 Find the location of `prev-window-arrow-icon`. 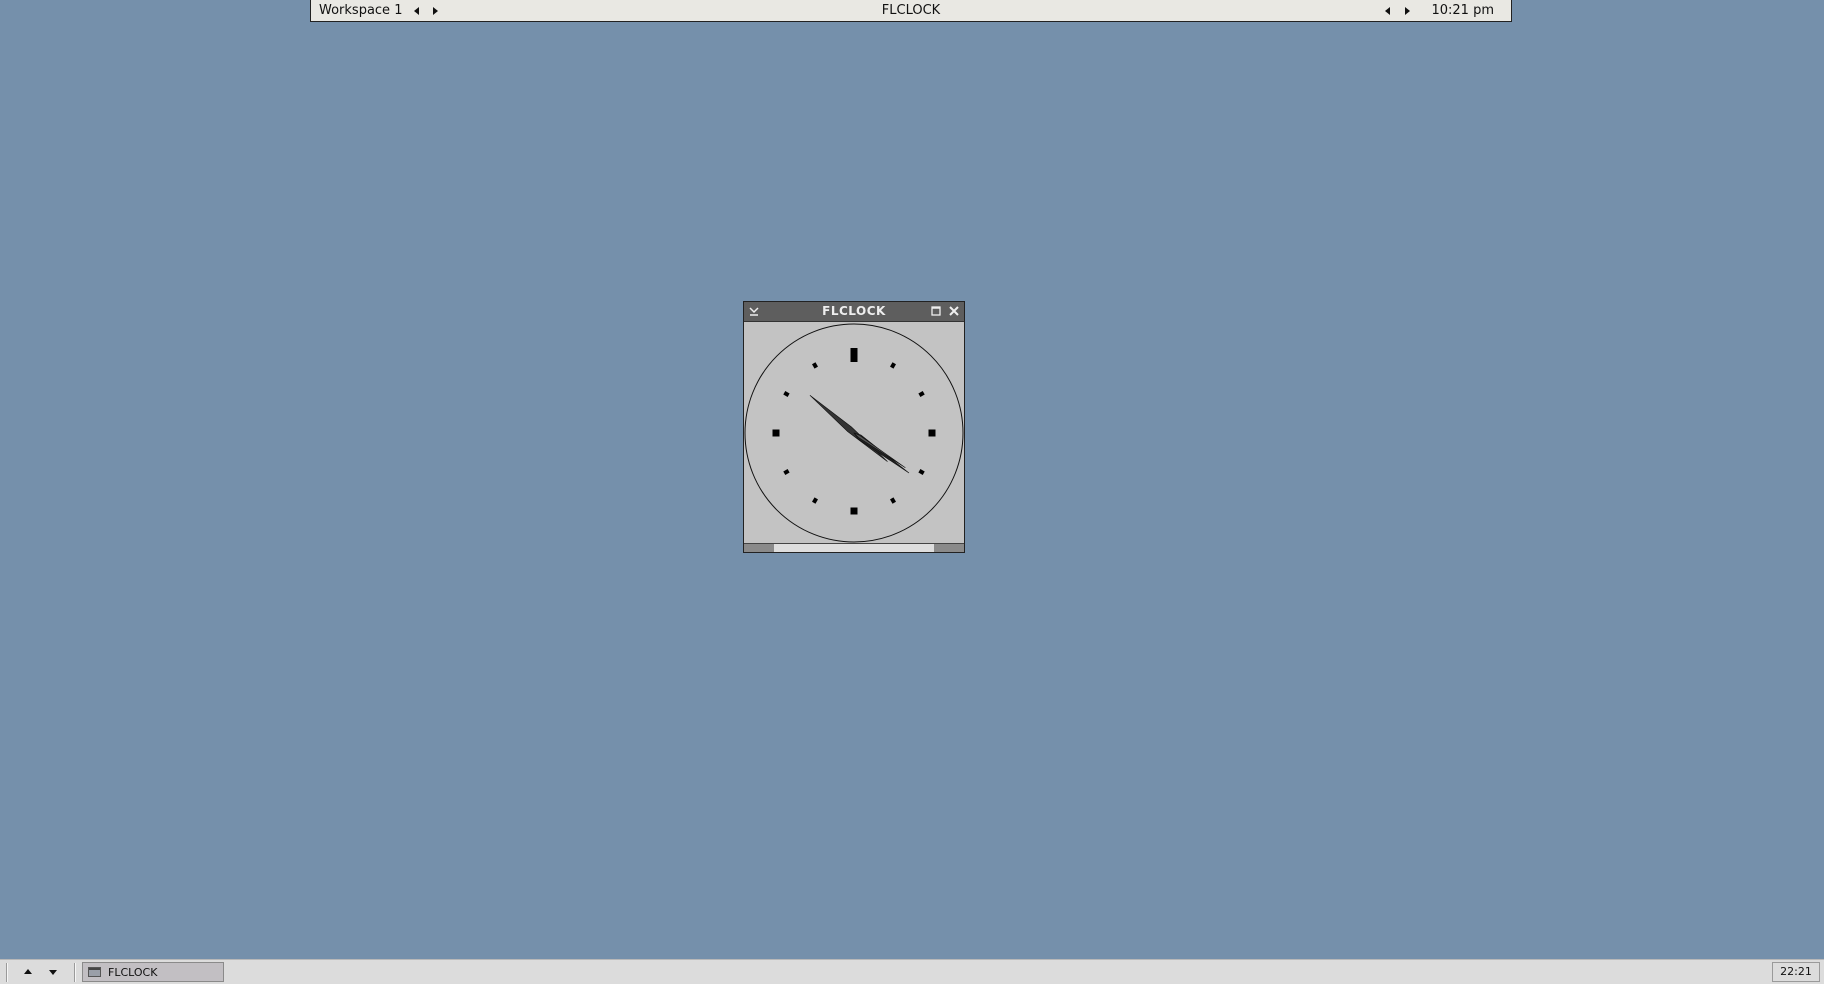

prev-window-arrow-icon is located at coordinates (1387, 11).